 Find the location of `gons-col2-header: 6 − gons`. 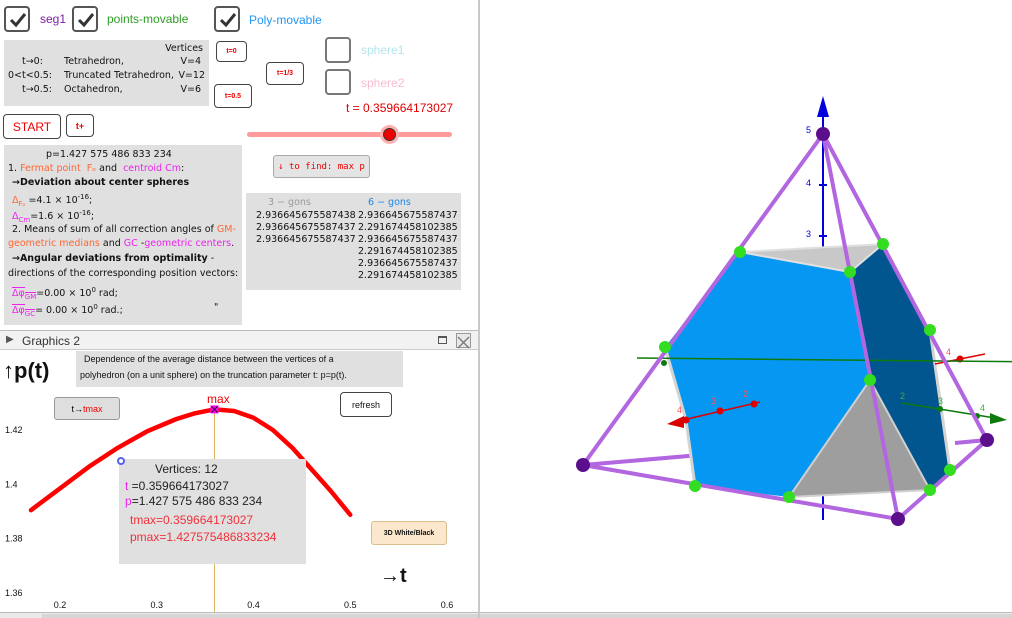

gons-col2-header: 6 − gons is located at coordinates (389, 202).